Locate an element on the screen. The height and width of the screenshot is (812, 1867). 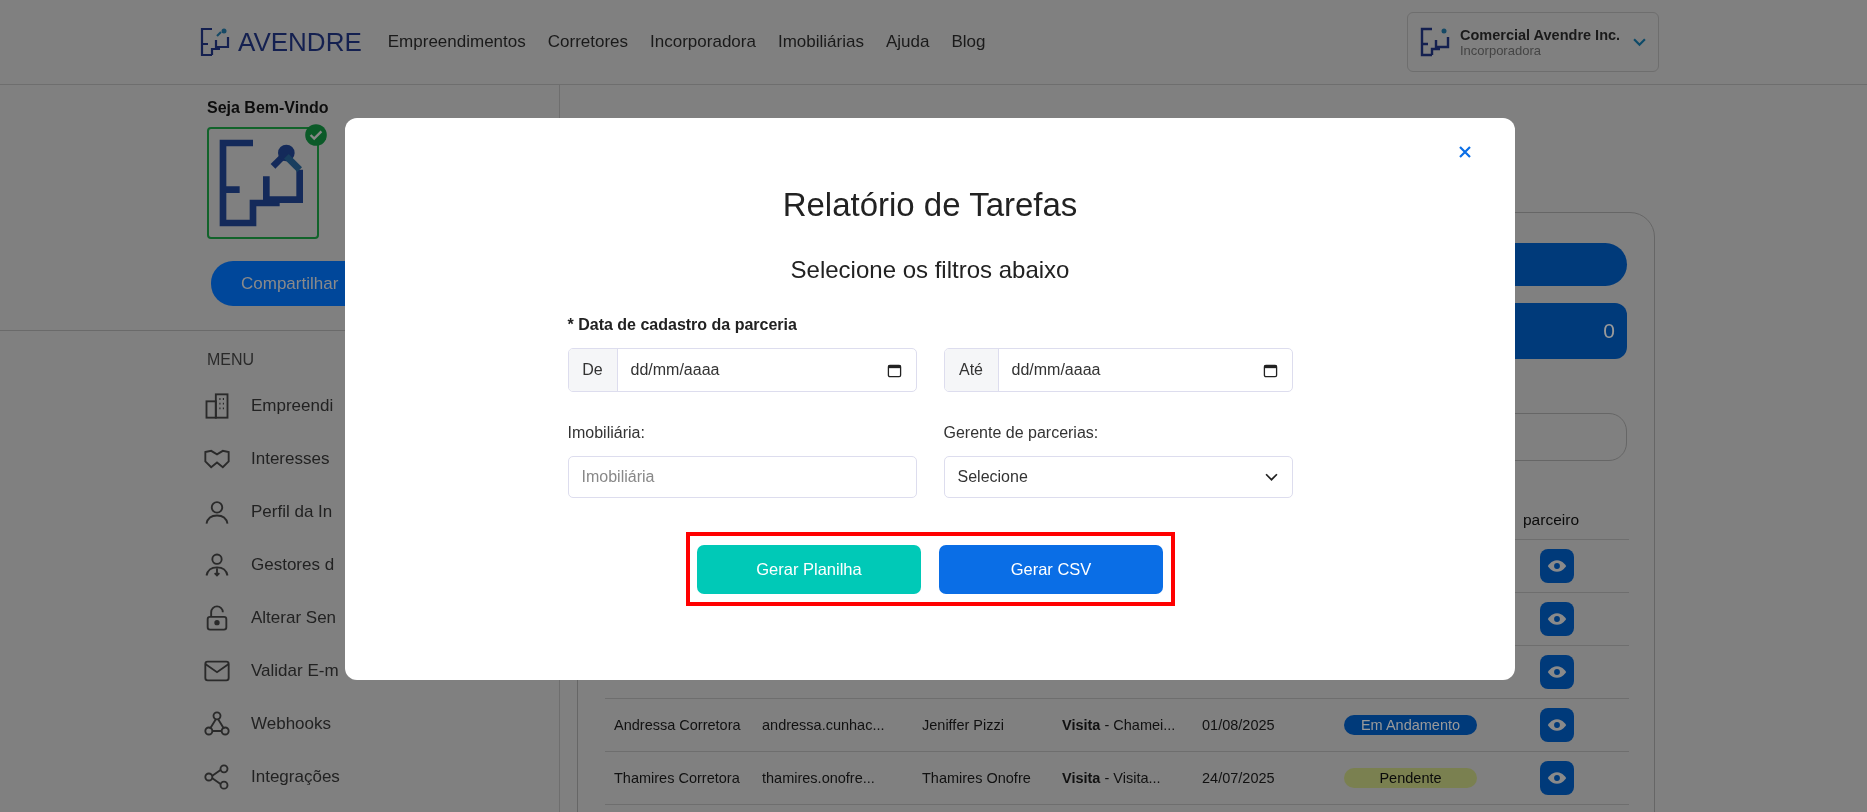
counter-value: 0 is located at coordinates (1609, 331).